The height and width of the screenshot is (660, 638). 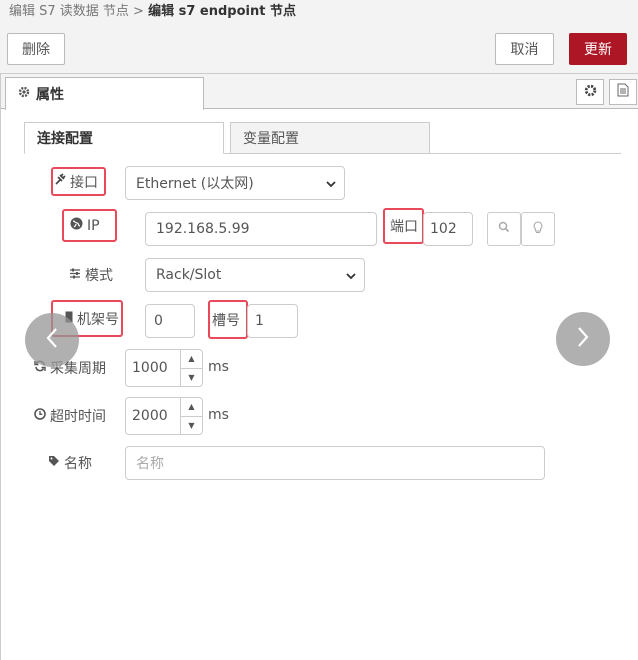 I want to click on mode-label-text: 模式, so click(x=99, y=276).